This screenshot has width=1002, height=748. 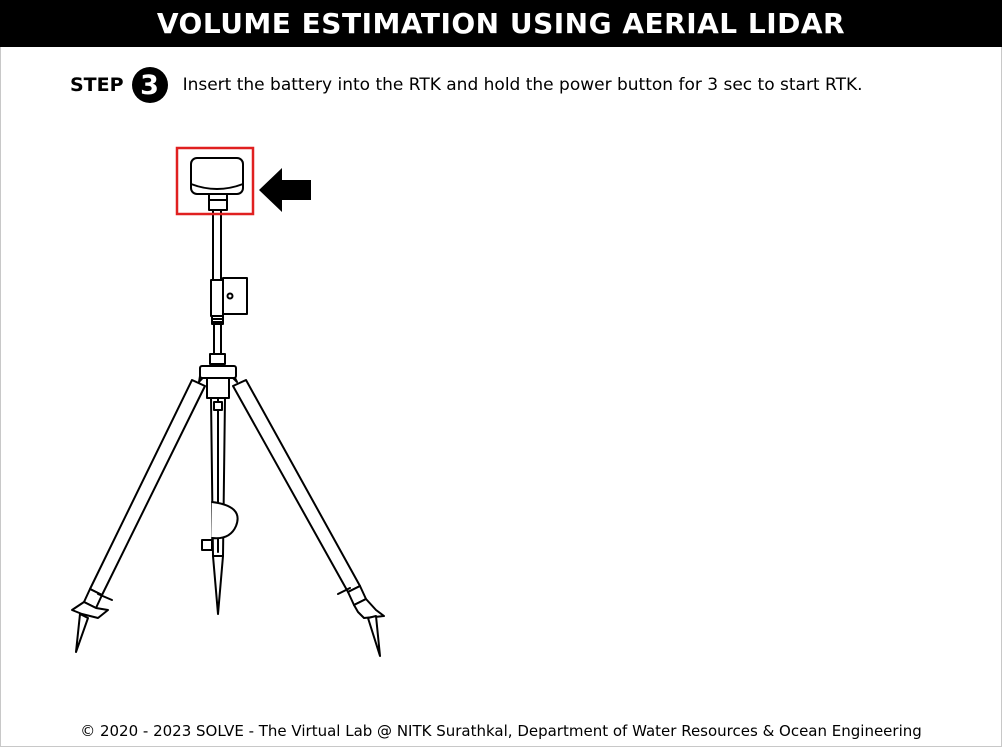 What do you see at coordinates (220, 506) in the screenshot?
I see `tripod-center-leg` at bounding box center [220, 506].